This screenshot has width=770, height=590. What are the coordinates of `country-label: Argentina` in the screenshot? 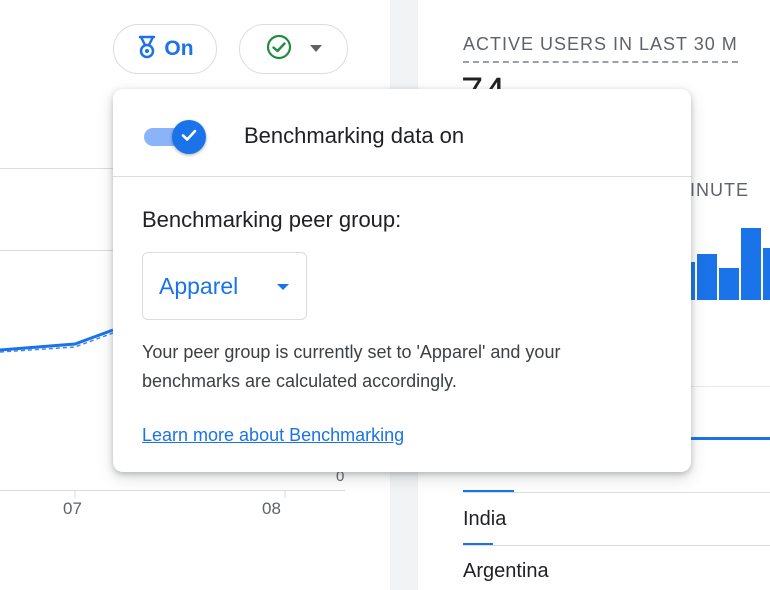 It's located at (506, 571).